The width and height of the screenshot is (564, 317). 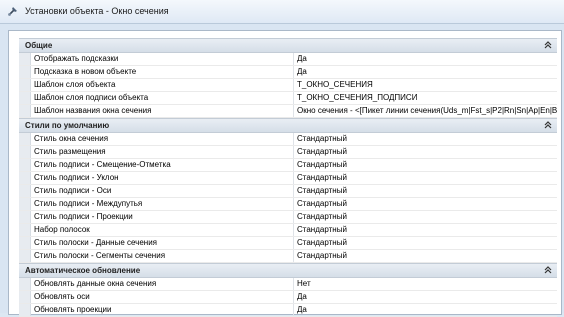 What do you see at coordinates (162, 217) in the screenshot?
I see `property-name: Стиль подписи - Проекции` at bounding box center [162, 217].